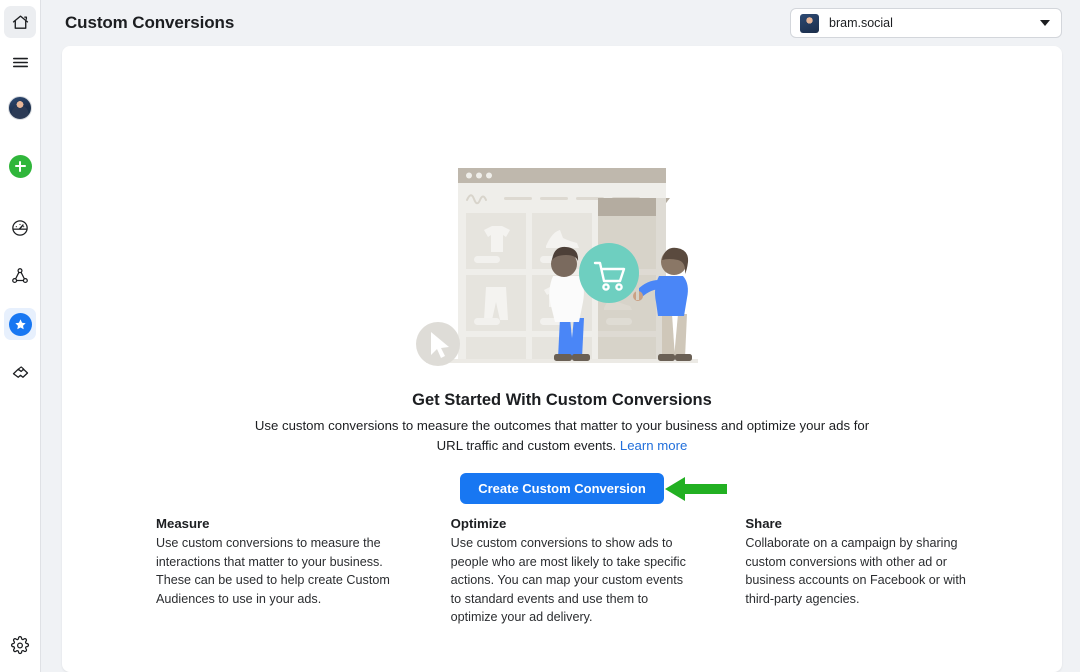 The image size is (1080, 672). I want to click on page-title: Custom Conversions, so click(150, 22).